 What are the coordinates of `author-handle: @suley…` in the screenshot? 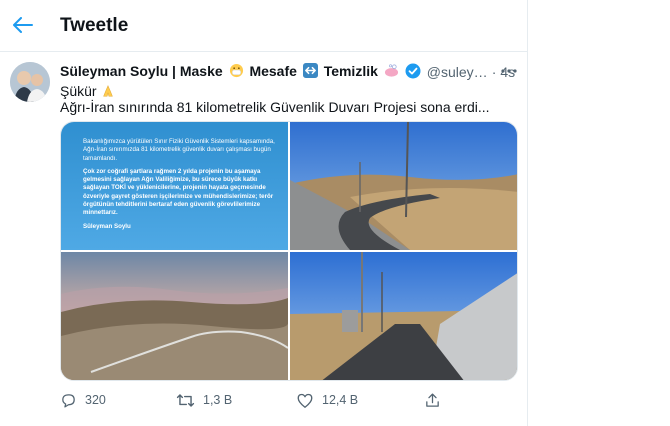 It's located at (457, 72).